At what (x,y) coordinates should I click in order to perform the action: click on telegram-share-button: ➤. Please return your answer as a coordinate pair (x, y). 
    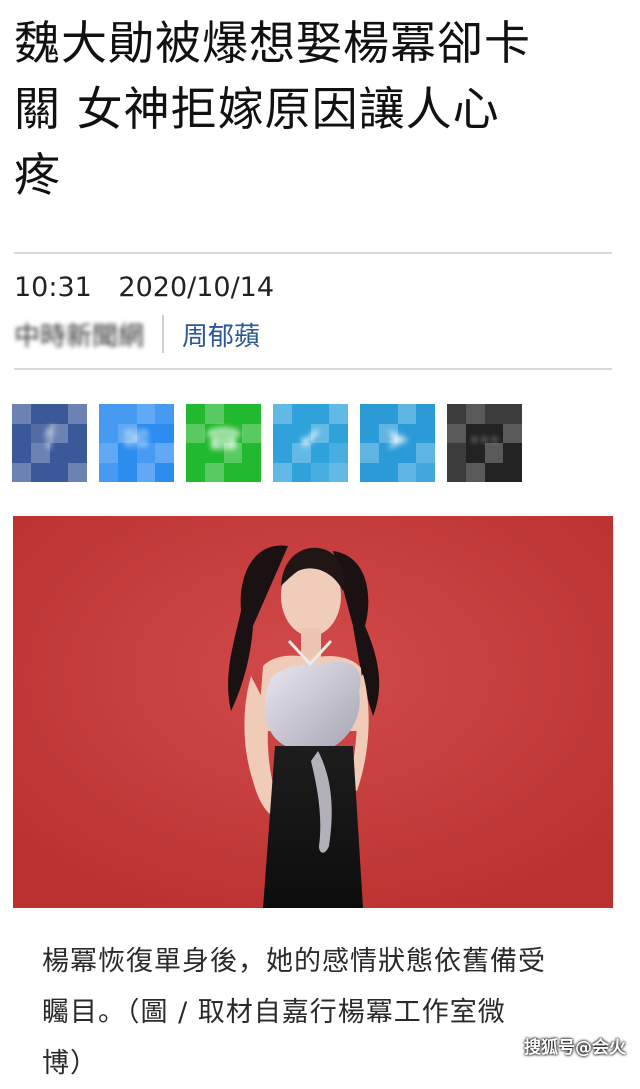
    Looking at the image, I should click on (397, 443).